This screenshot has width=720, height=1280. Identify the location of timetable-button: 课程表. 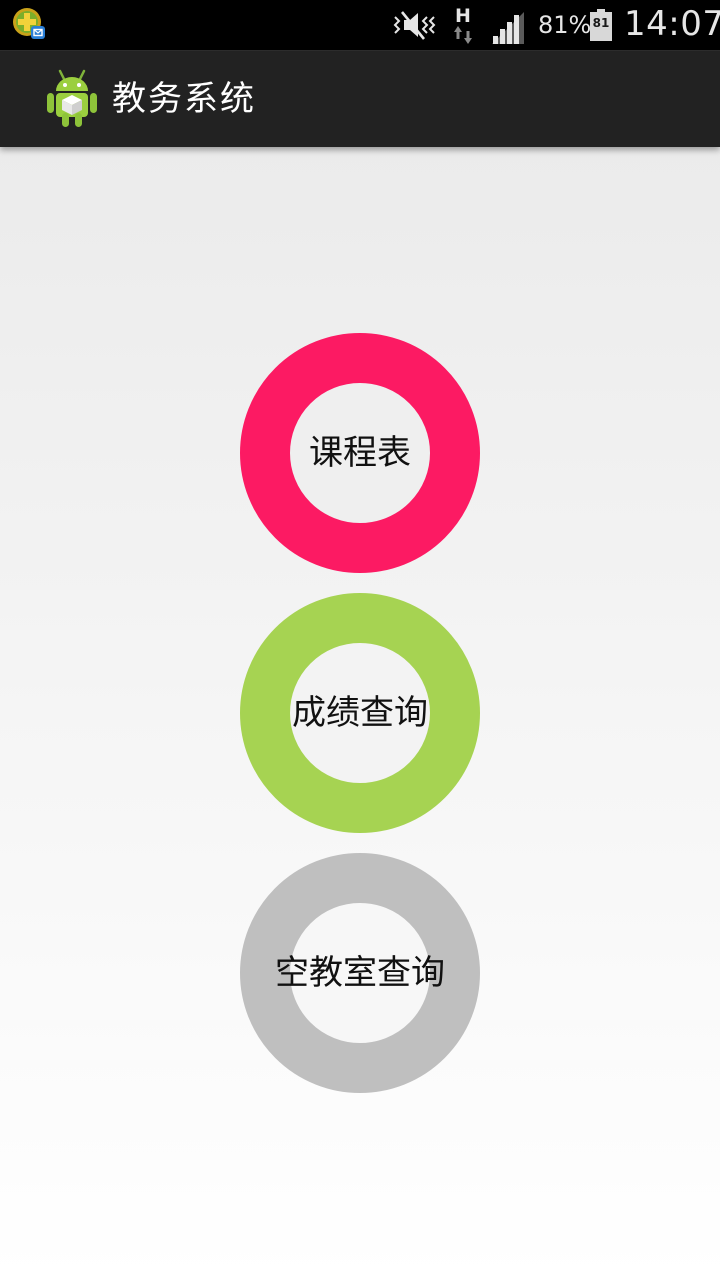
(360, 453).